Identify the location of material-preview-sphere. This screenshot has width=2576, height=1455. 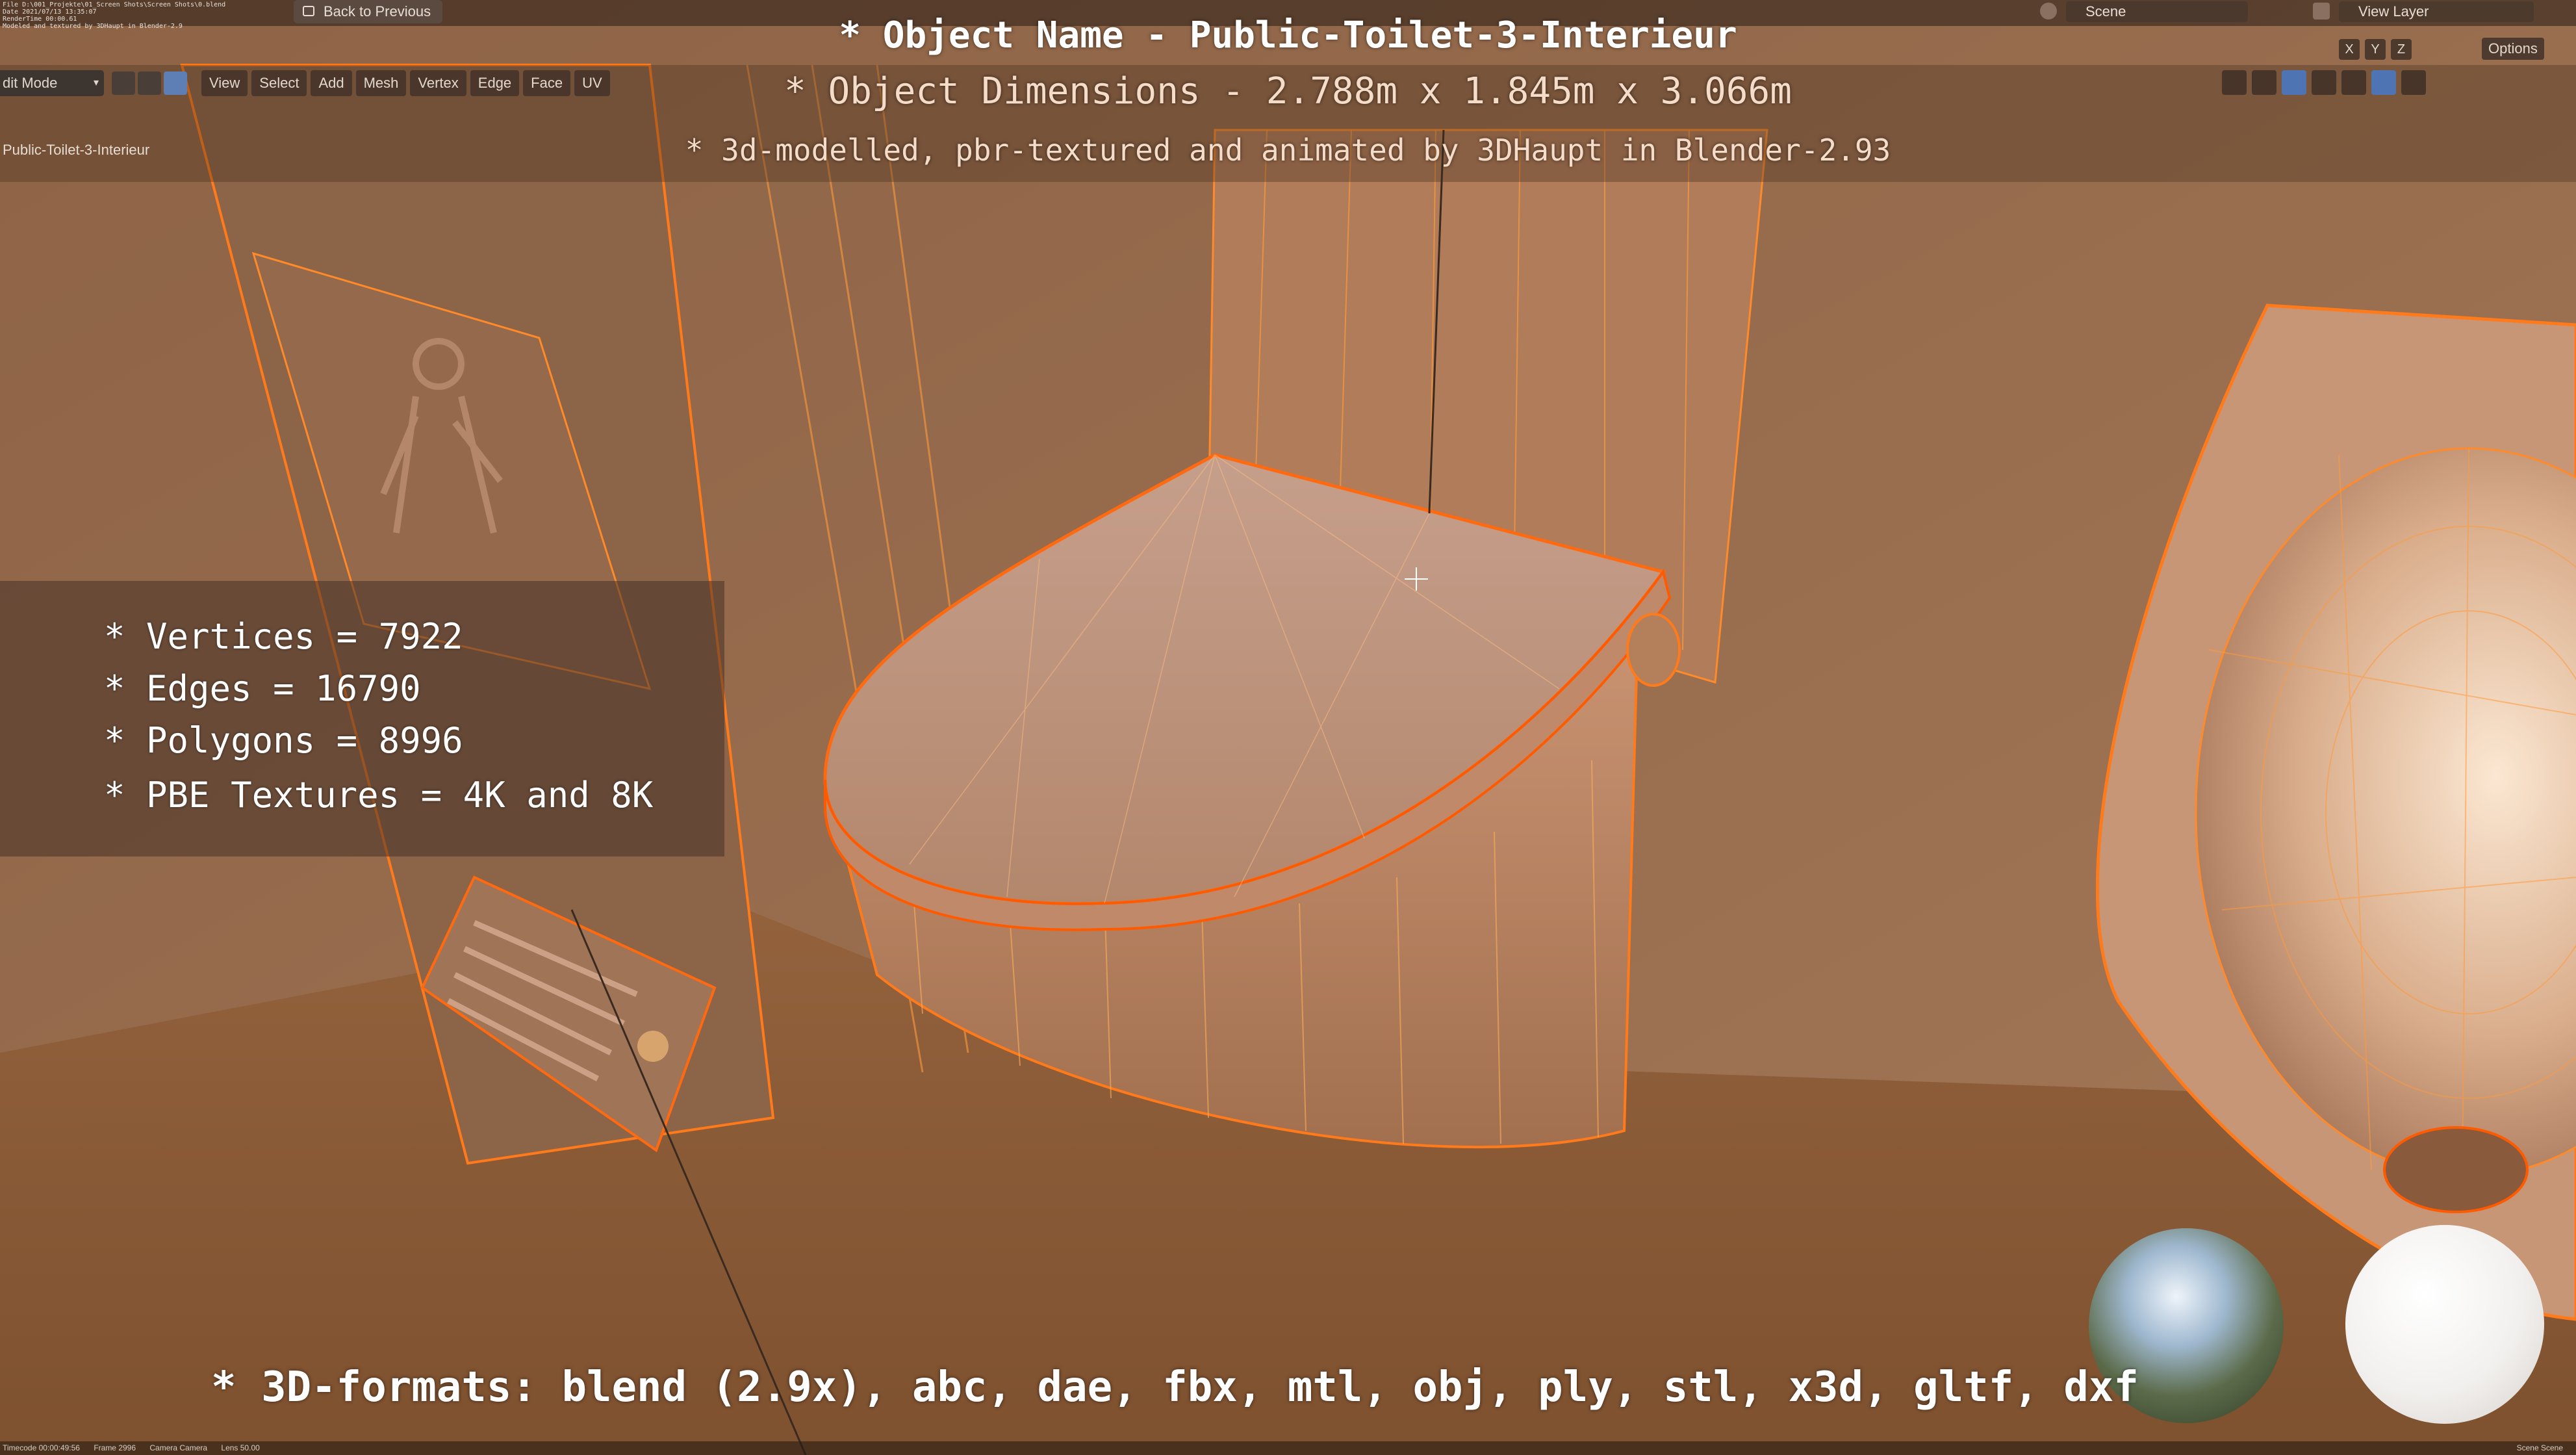
(2444, 1325).